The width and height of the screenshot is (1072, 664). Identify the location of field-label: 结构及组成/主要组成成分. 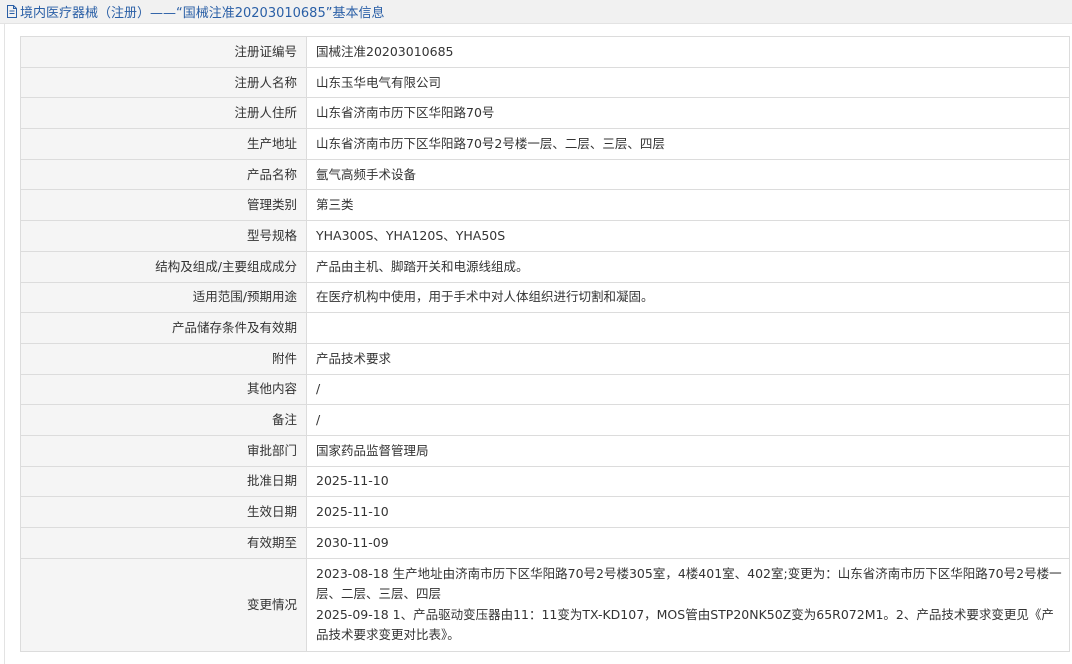
(163, 266).